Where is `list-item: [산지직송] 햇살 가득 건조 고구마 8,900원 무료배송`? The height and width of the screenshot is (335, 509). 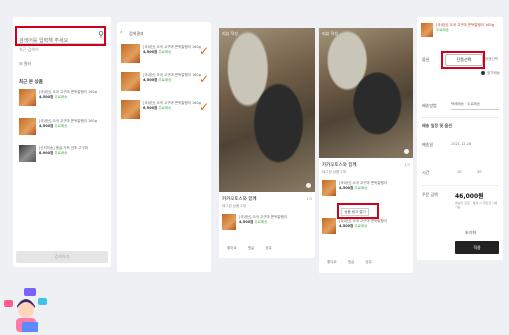
list-item: [산지직송] 햇살 가득 건조 고구마 8,900원 무료배송 is located at coordinates (64, 157).